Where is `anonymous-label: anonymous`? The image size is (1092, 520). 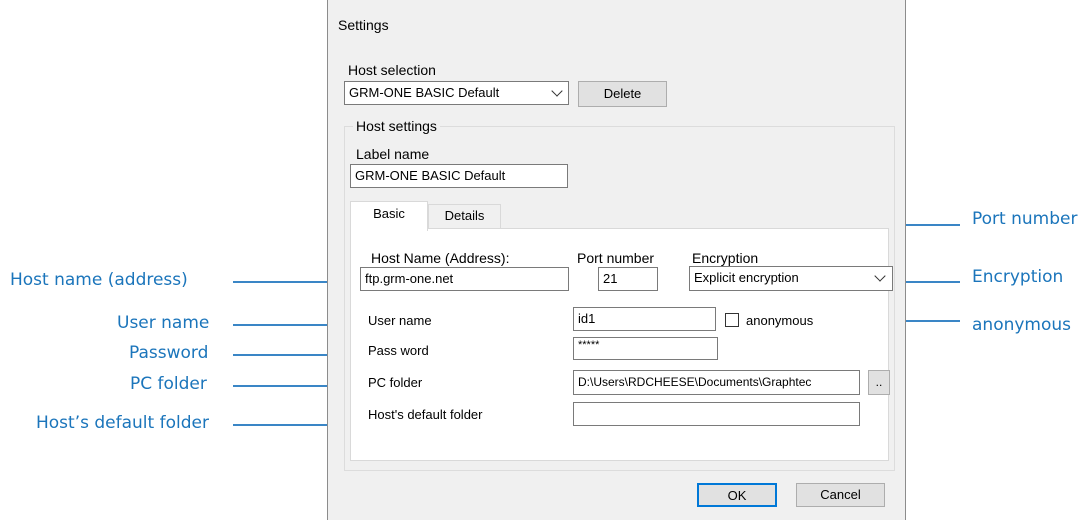
anonymous-label: anonymous is located at coordinates (780, 320).